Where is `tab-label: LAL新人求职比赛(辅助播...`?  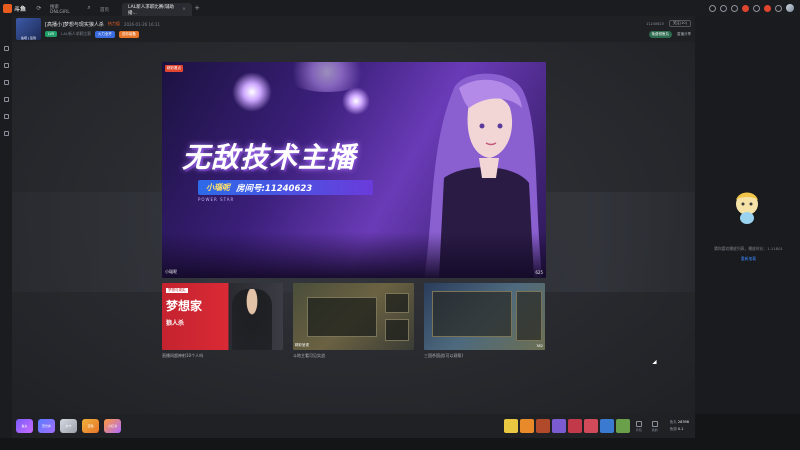
tab-label: LAL新人求职比赛(辅助播... is located at coordinates (151, 10).